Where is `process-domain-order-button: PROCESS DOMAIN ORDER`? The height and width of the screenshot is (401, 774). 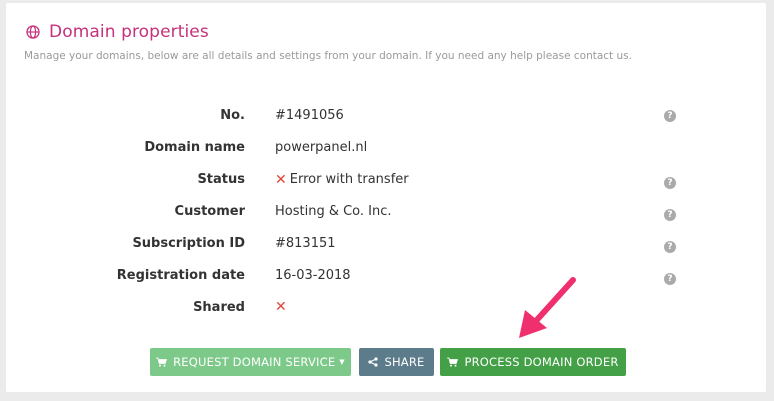 process-domain-order-button: PROCESS DOMAIN ORDER is located at coordinates (533, 362).